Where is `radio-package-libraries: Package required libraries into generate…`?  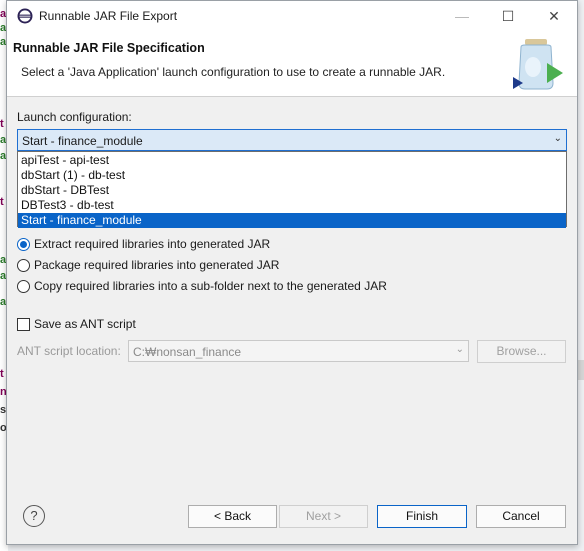 radio-package-libraries: Package required libraries into generate… is located at coordinates (148, 265).